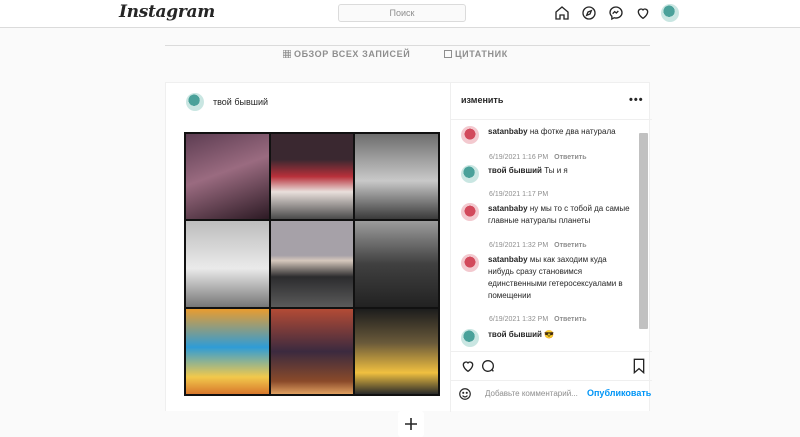 The image size is (800, 437). What do you see at coordinates (636, 100) in the screenshot?
I see `more-options-icon: •••` at bounding box center [636, 100].